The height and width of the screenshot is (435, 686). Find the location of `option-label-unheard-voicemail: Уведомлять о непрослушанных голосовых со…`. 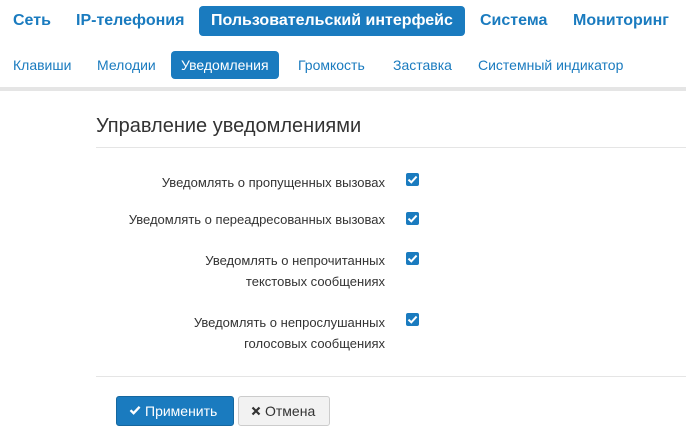

option-label-unheard-voicemail: Уведомлять о непрослушанных голосовых со… is located at coordinates (289, 333).